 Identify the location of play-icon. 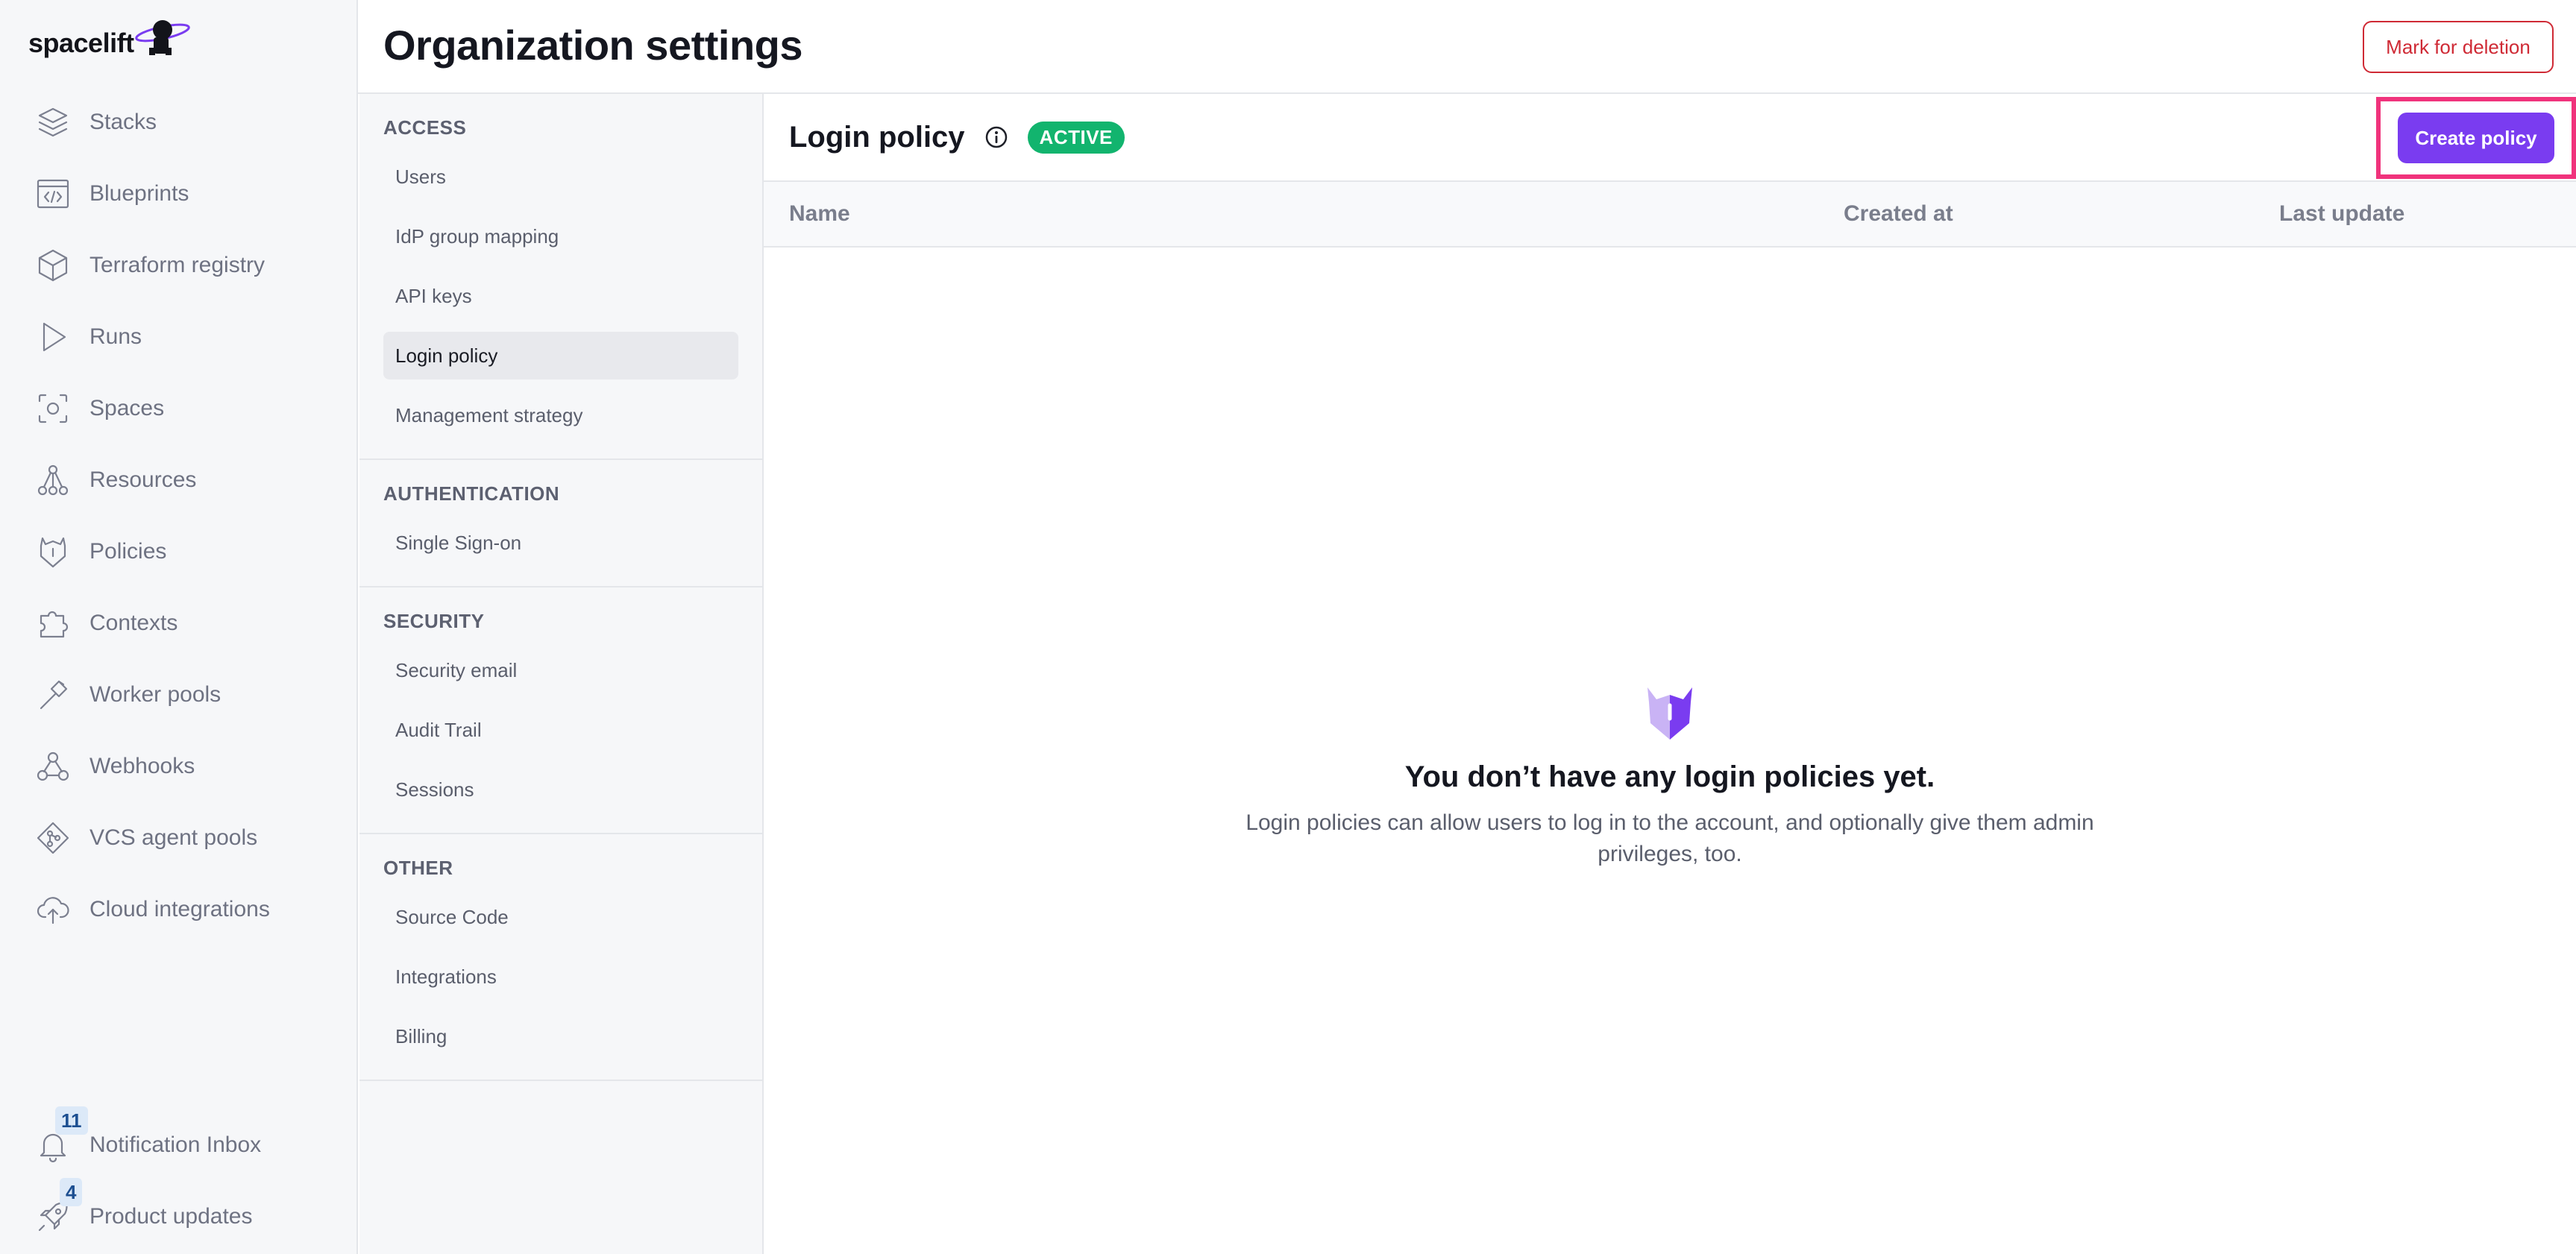
(53, 337).